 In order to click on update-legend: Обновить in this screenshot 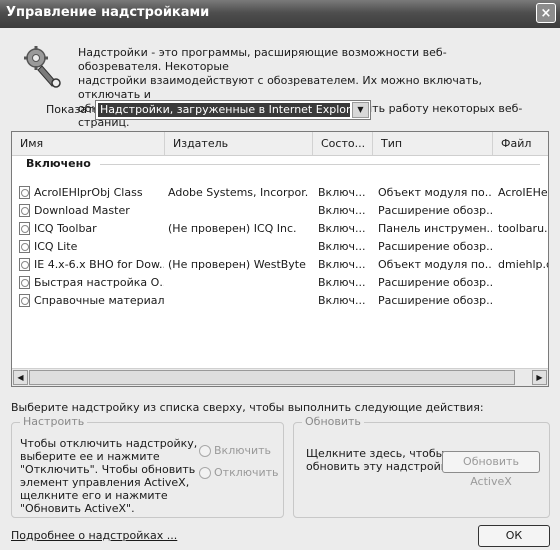, I will do `click(333, 421)`.